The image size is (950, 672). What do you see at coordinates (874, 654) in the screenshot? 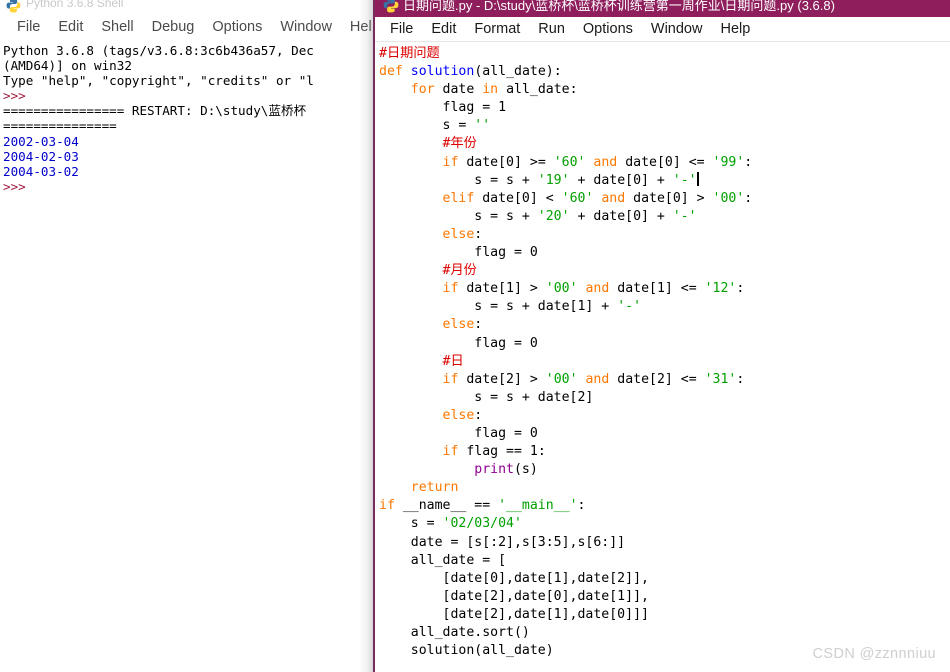
I see `csdn-watermark: CSDN @zznnniuu` at bounding box center [874, 654].